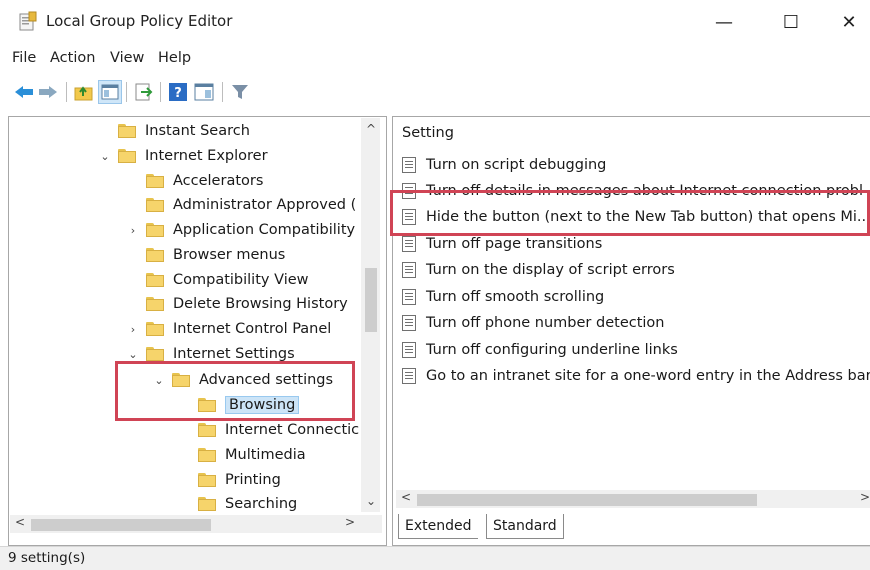 The width and height of the screenshot is (870, 570). Describe the element at coordinates (503, 297) in the screenshot. I see `setting-row: Turn off smooth scrolling` at that location.